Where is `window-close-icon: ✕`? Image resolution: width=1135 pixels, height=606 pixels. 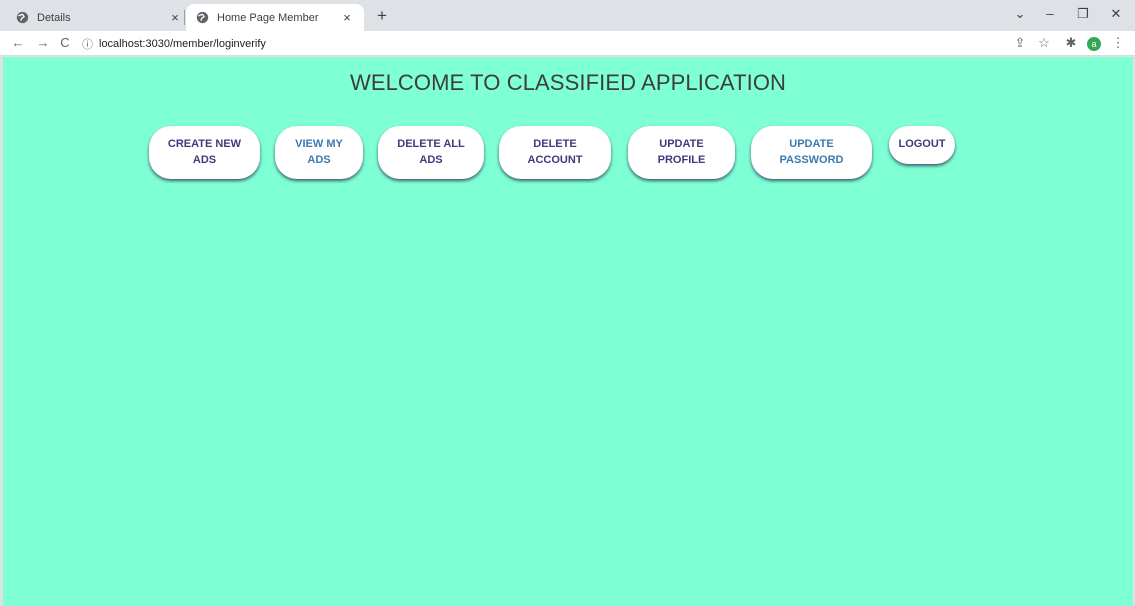
window-close-icon: ✕ is located at coordinates (1116, 14).